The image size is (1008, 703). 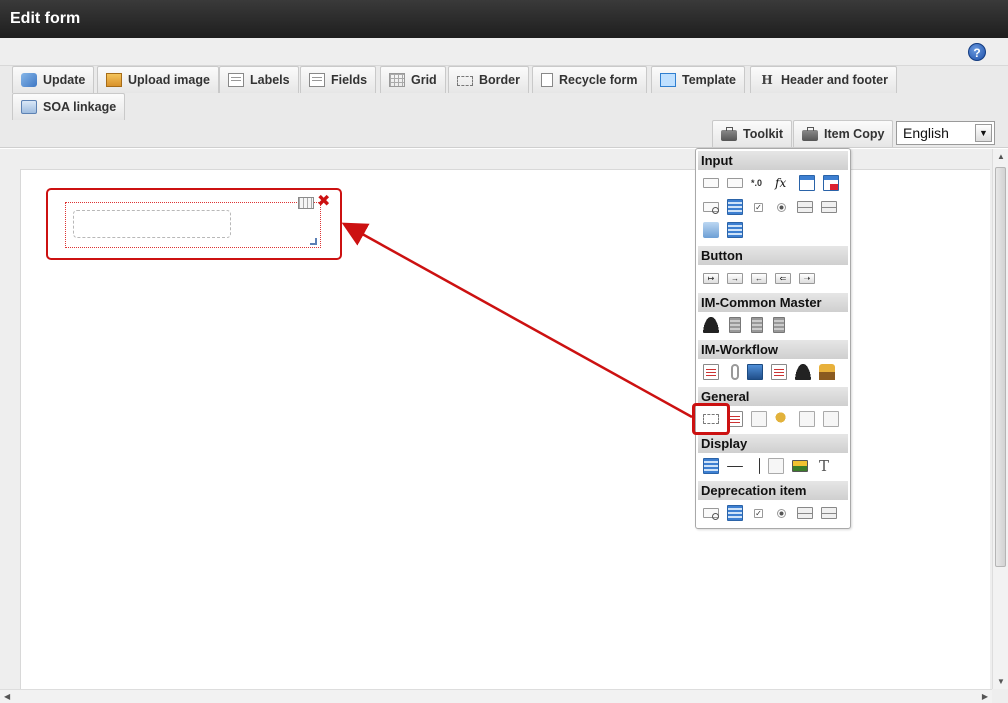 I want to click on help-bar: ?, so click(x=504, y=52).